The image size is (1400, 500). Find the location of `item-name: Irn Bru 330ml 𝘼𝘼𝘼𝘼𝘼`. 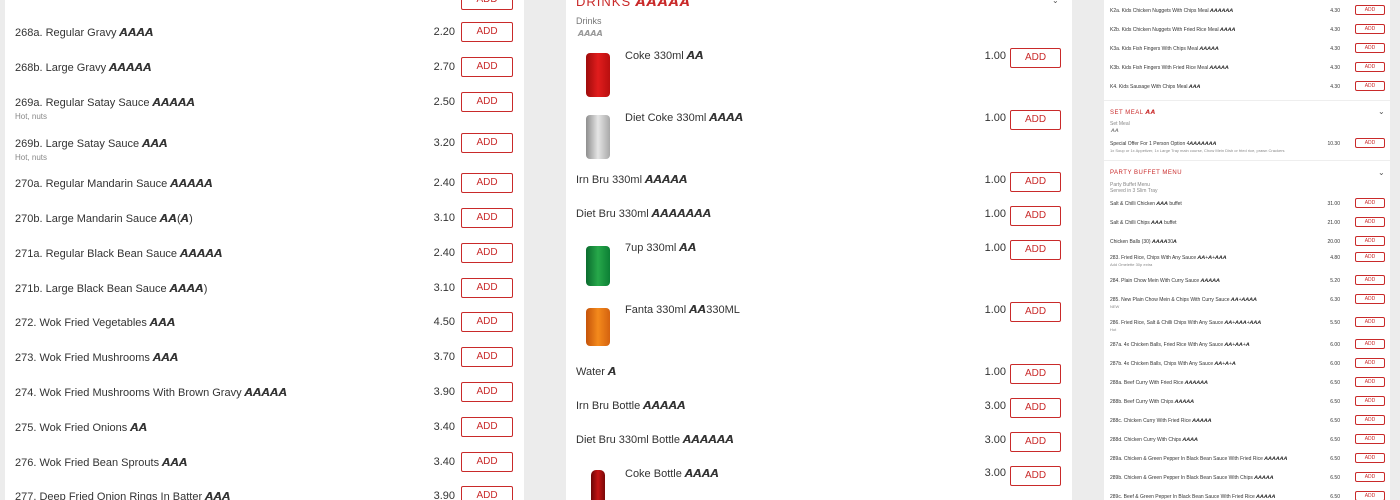

item-name: Irn Bru 330ml 𝘼𝘼𝘼𝘼𝘼 is located at coordinates (632, 180).